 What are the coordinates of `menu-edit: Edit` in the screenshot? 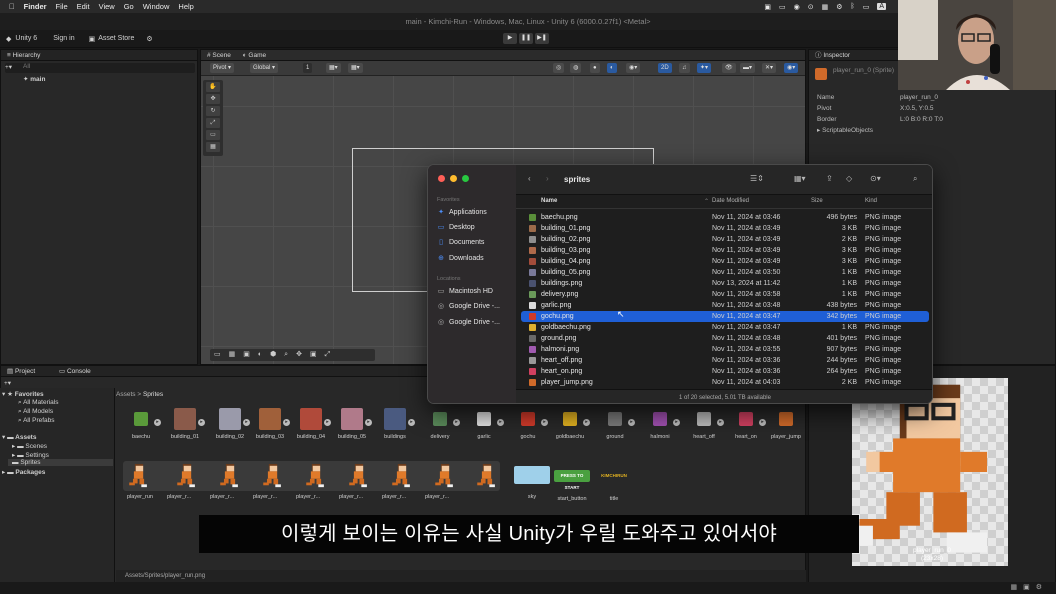 It's located at (83, 6).